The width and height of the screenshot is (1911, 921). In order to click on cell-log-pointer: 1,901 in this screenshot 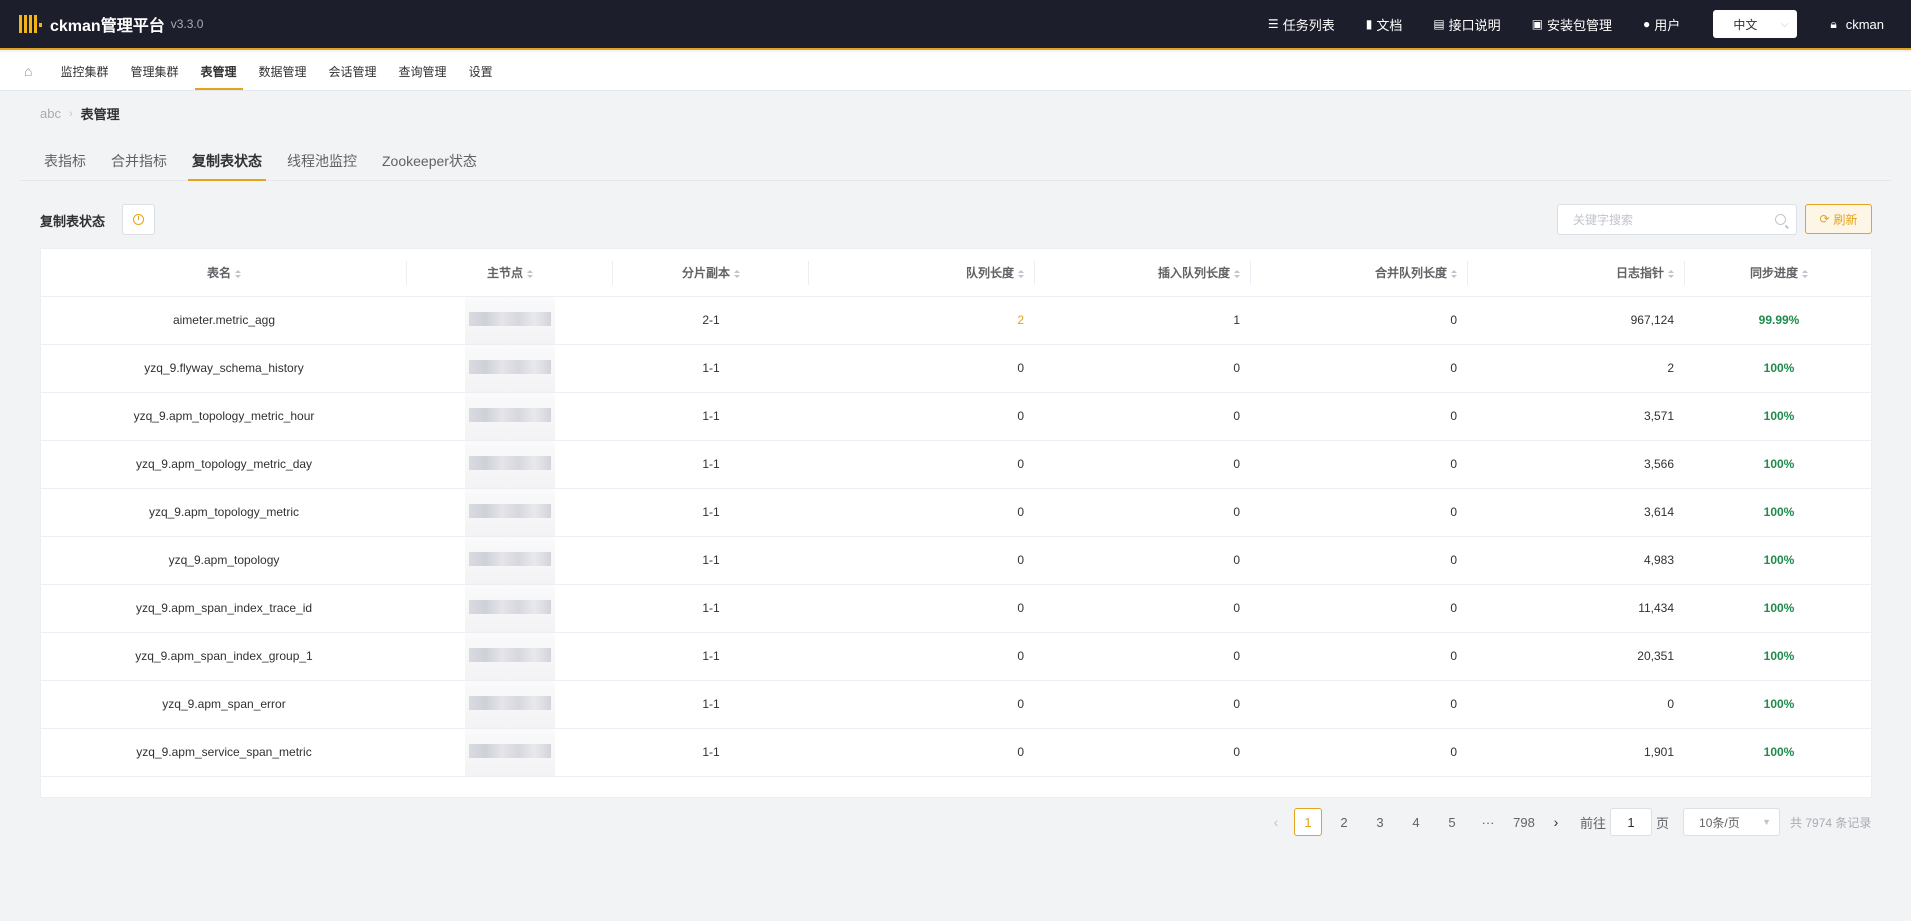, I will do `click(1576, 752)`.